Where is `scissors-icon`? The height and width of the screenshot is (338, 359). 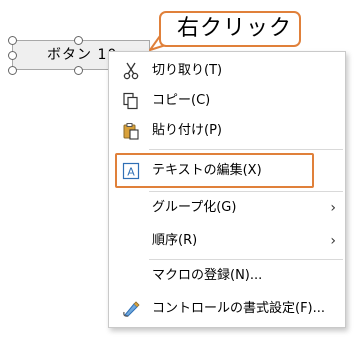
scissors-icon is located at coordinates (131, 71).